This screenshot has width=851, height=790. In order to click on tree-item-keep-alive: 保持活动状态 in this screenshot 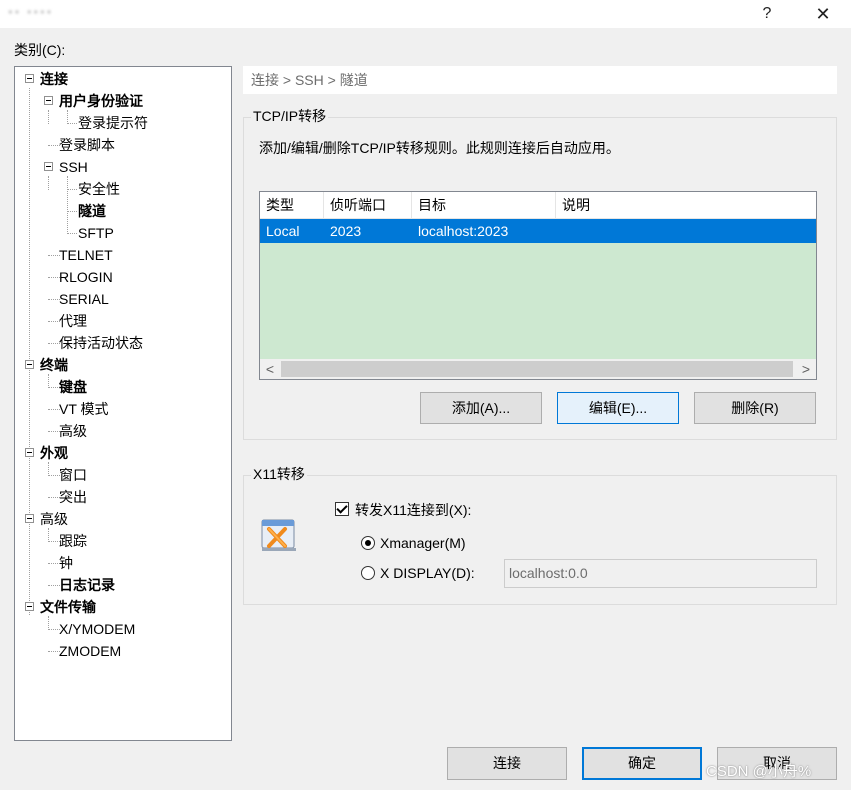, I will do `click(101, 343)`.